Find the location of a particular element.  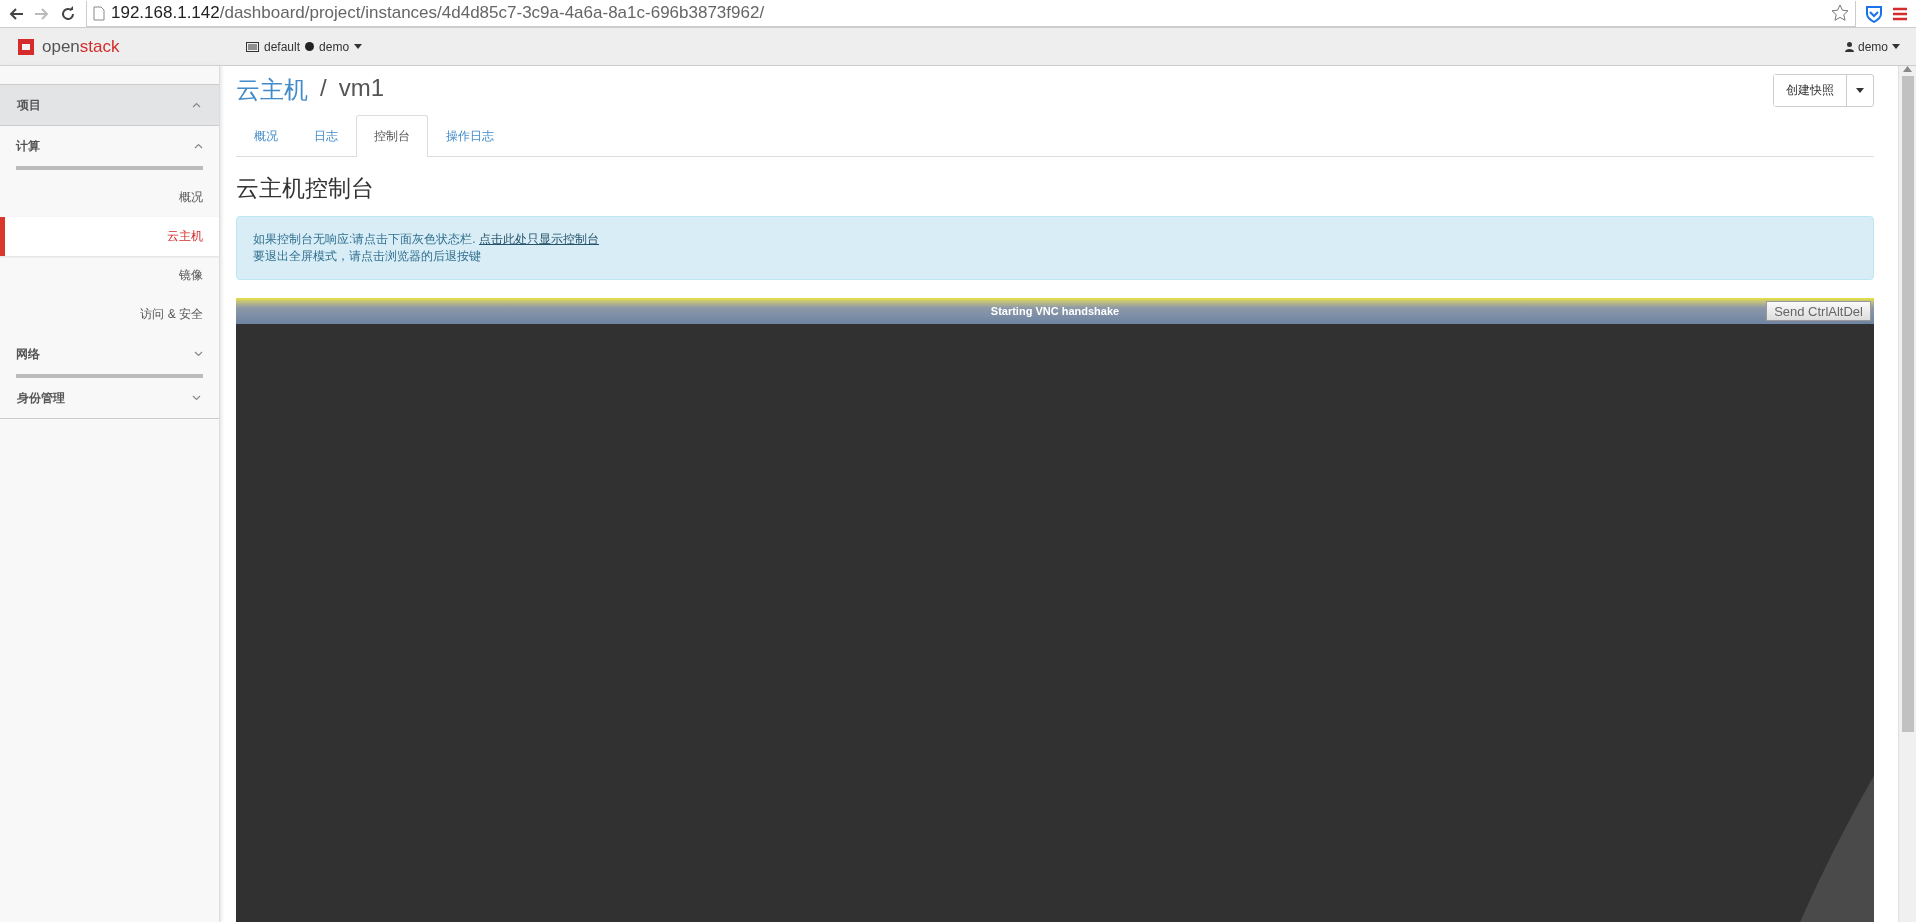

star-icon is located at coordinates (1840, 13).